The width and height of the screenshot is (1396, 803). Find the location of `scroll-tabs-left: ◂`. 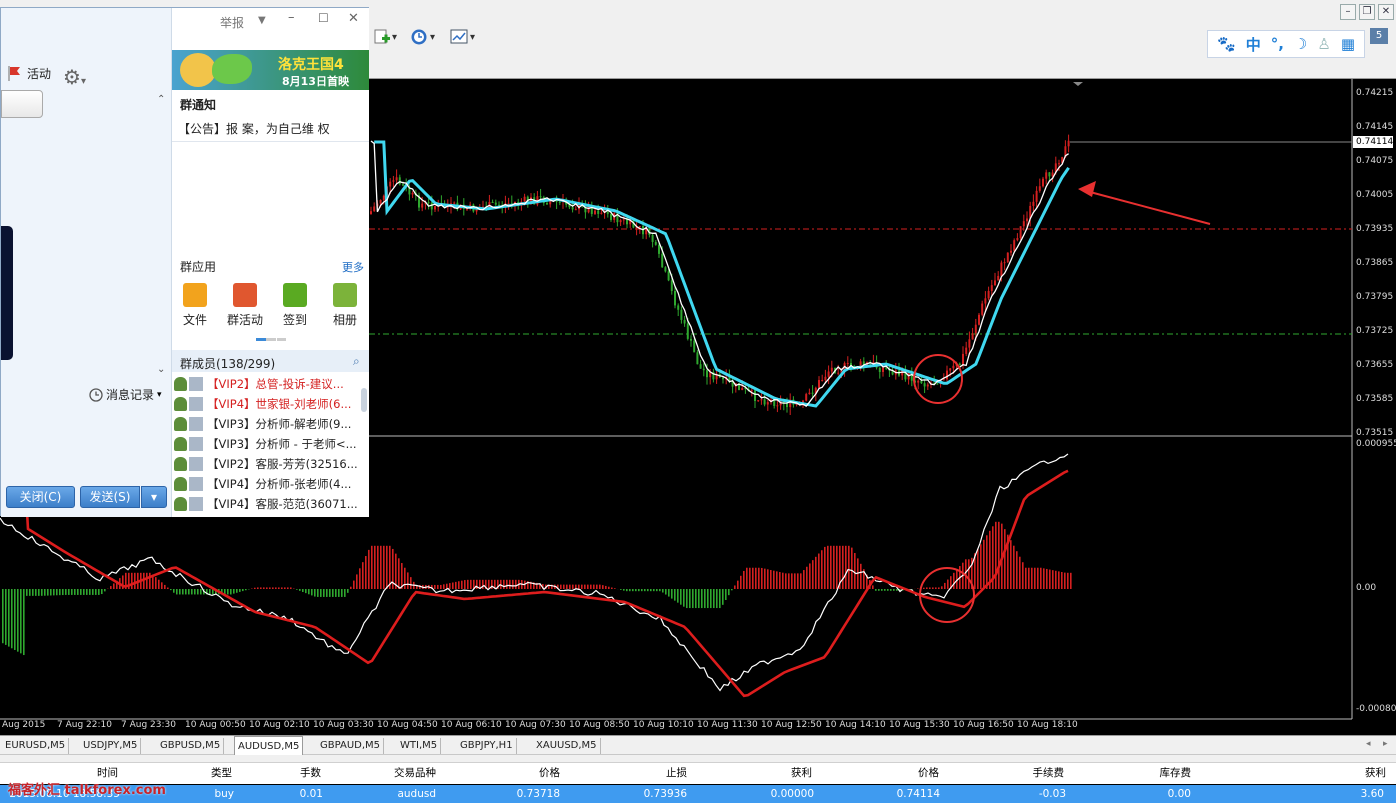

scroll-tabs-left: ◂ is located at coordinates (1368, 744).